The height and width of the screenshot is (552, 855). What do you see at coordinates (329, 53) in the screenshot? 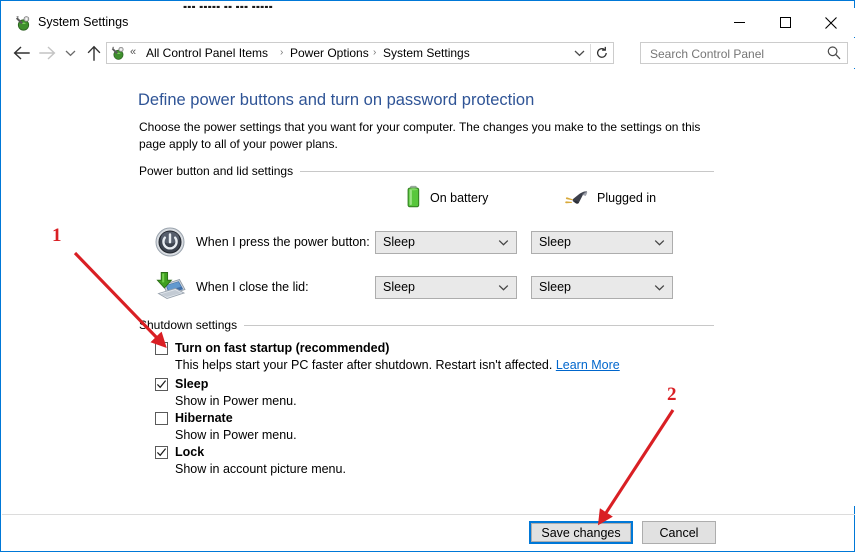
I see `breadcrumb-power-options: Power Options` at bounding box center [329, 53].